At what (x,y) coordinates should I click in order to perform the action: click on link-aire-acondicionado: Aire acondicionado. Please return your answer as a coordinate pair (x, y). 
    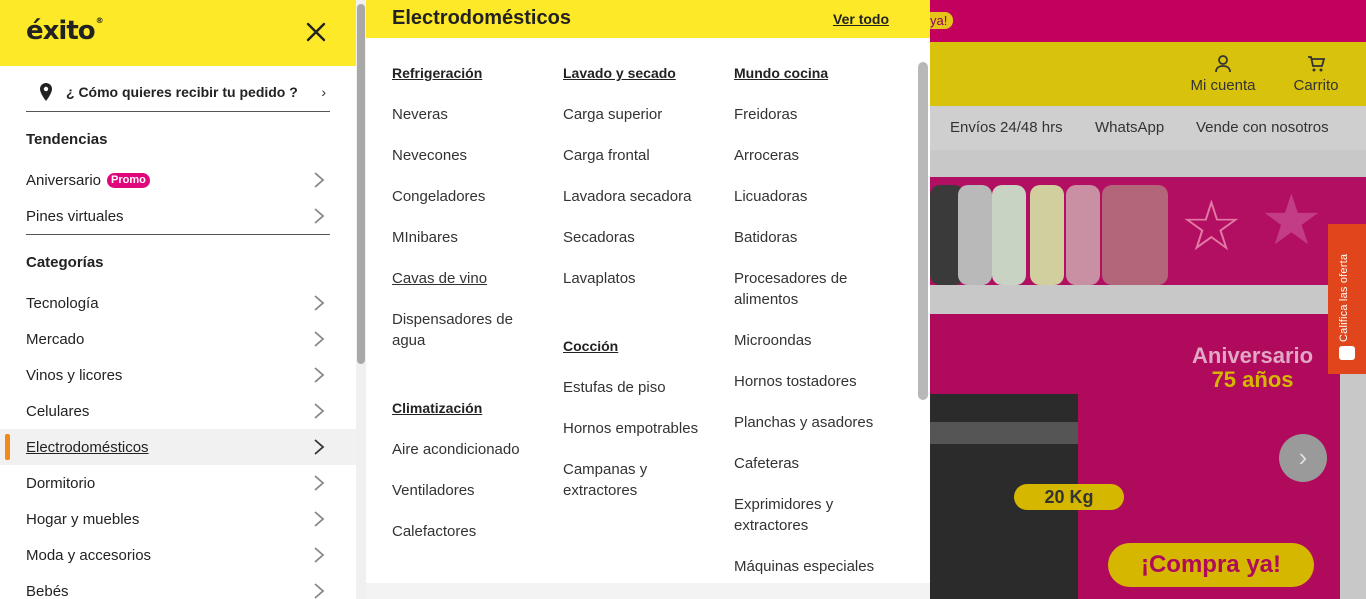
    Looking at the image, I should click on (474, 449).